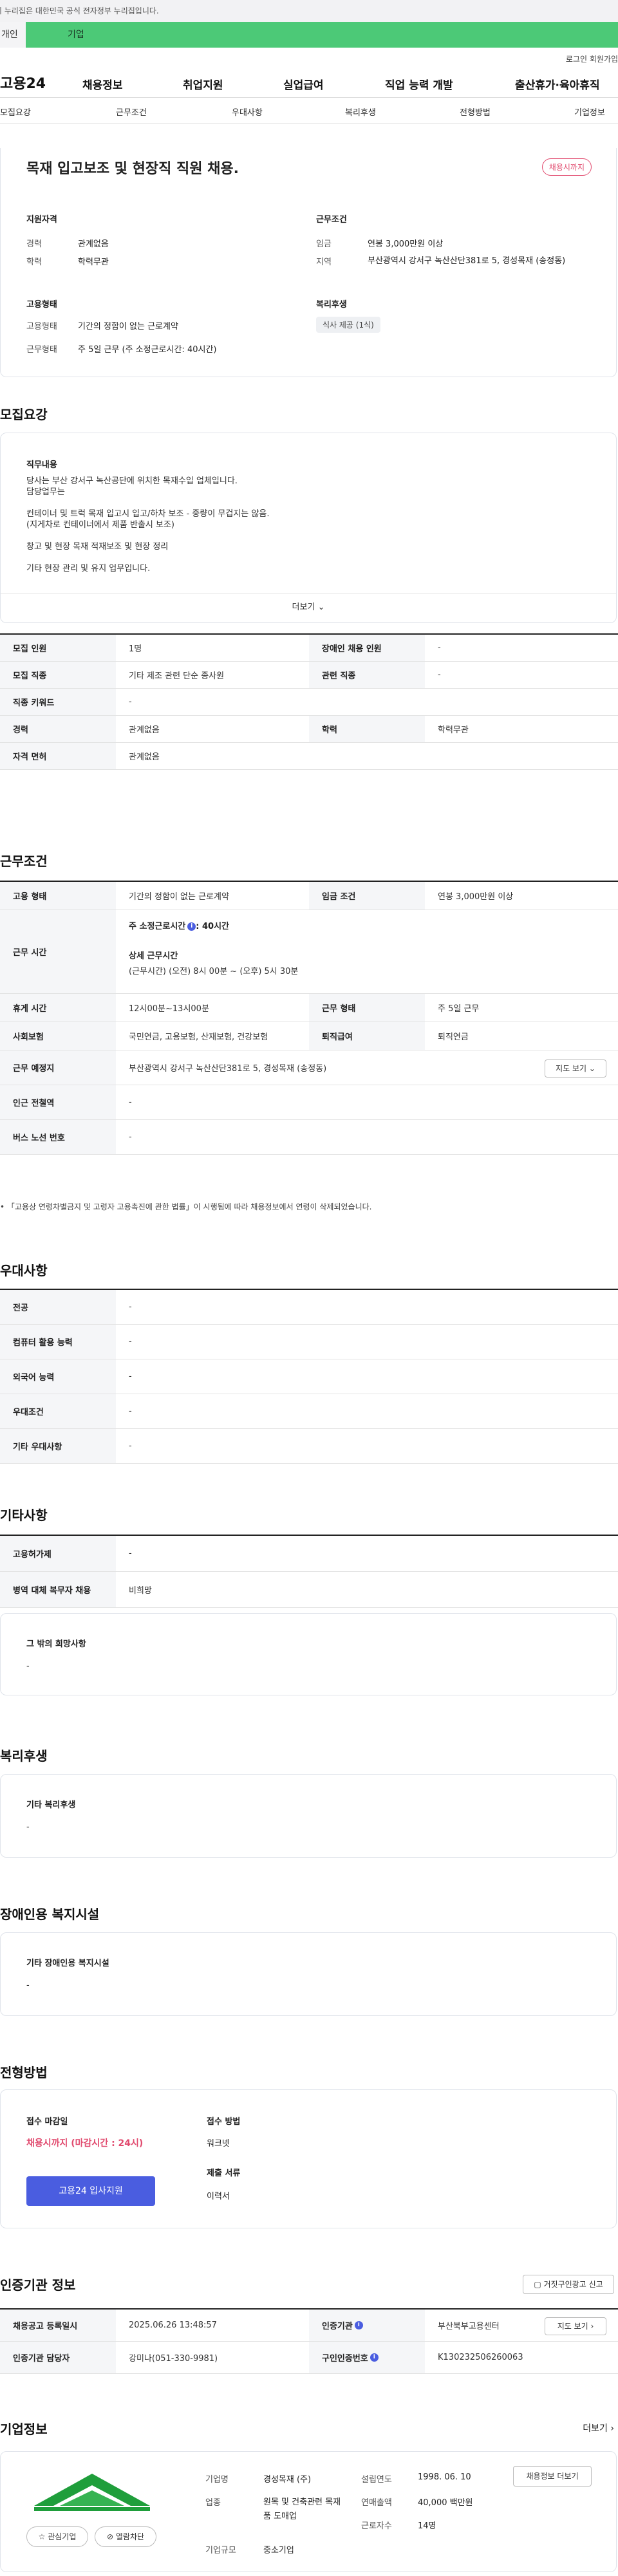 The height and width of the screenshot is (2576, 618). What do you see at coordinates (367, 729) in the screenshot?
I see `cell-header: 학력` at bounding box center [367, 729].